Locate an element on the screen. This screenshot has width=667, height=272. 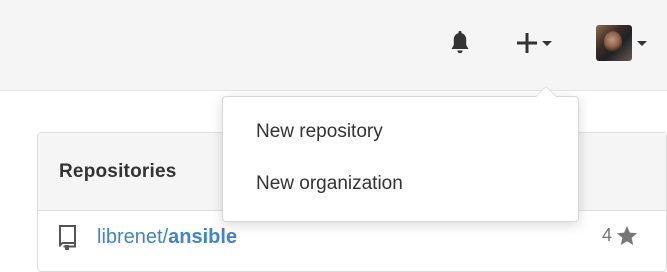
repo-icon is located at coordinates (67, 237).